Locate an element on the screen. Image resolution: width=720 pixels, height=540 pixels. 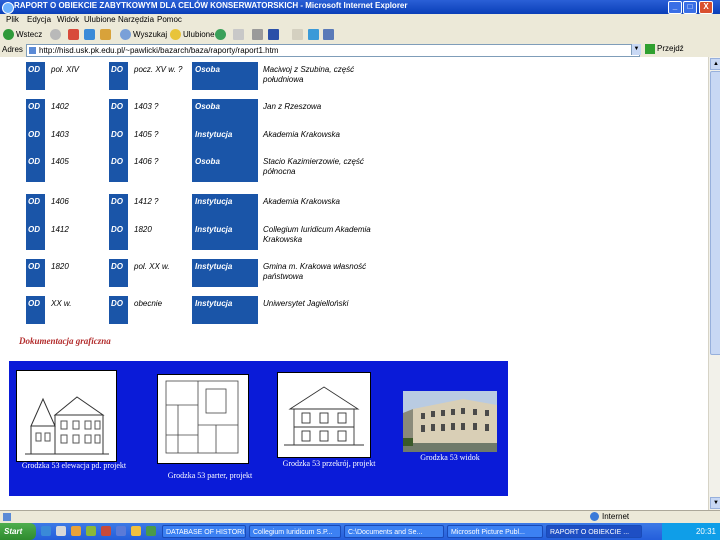
to-date: 1406 ? is located at coordinates (146, 161).